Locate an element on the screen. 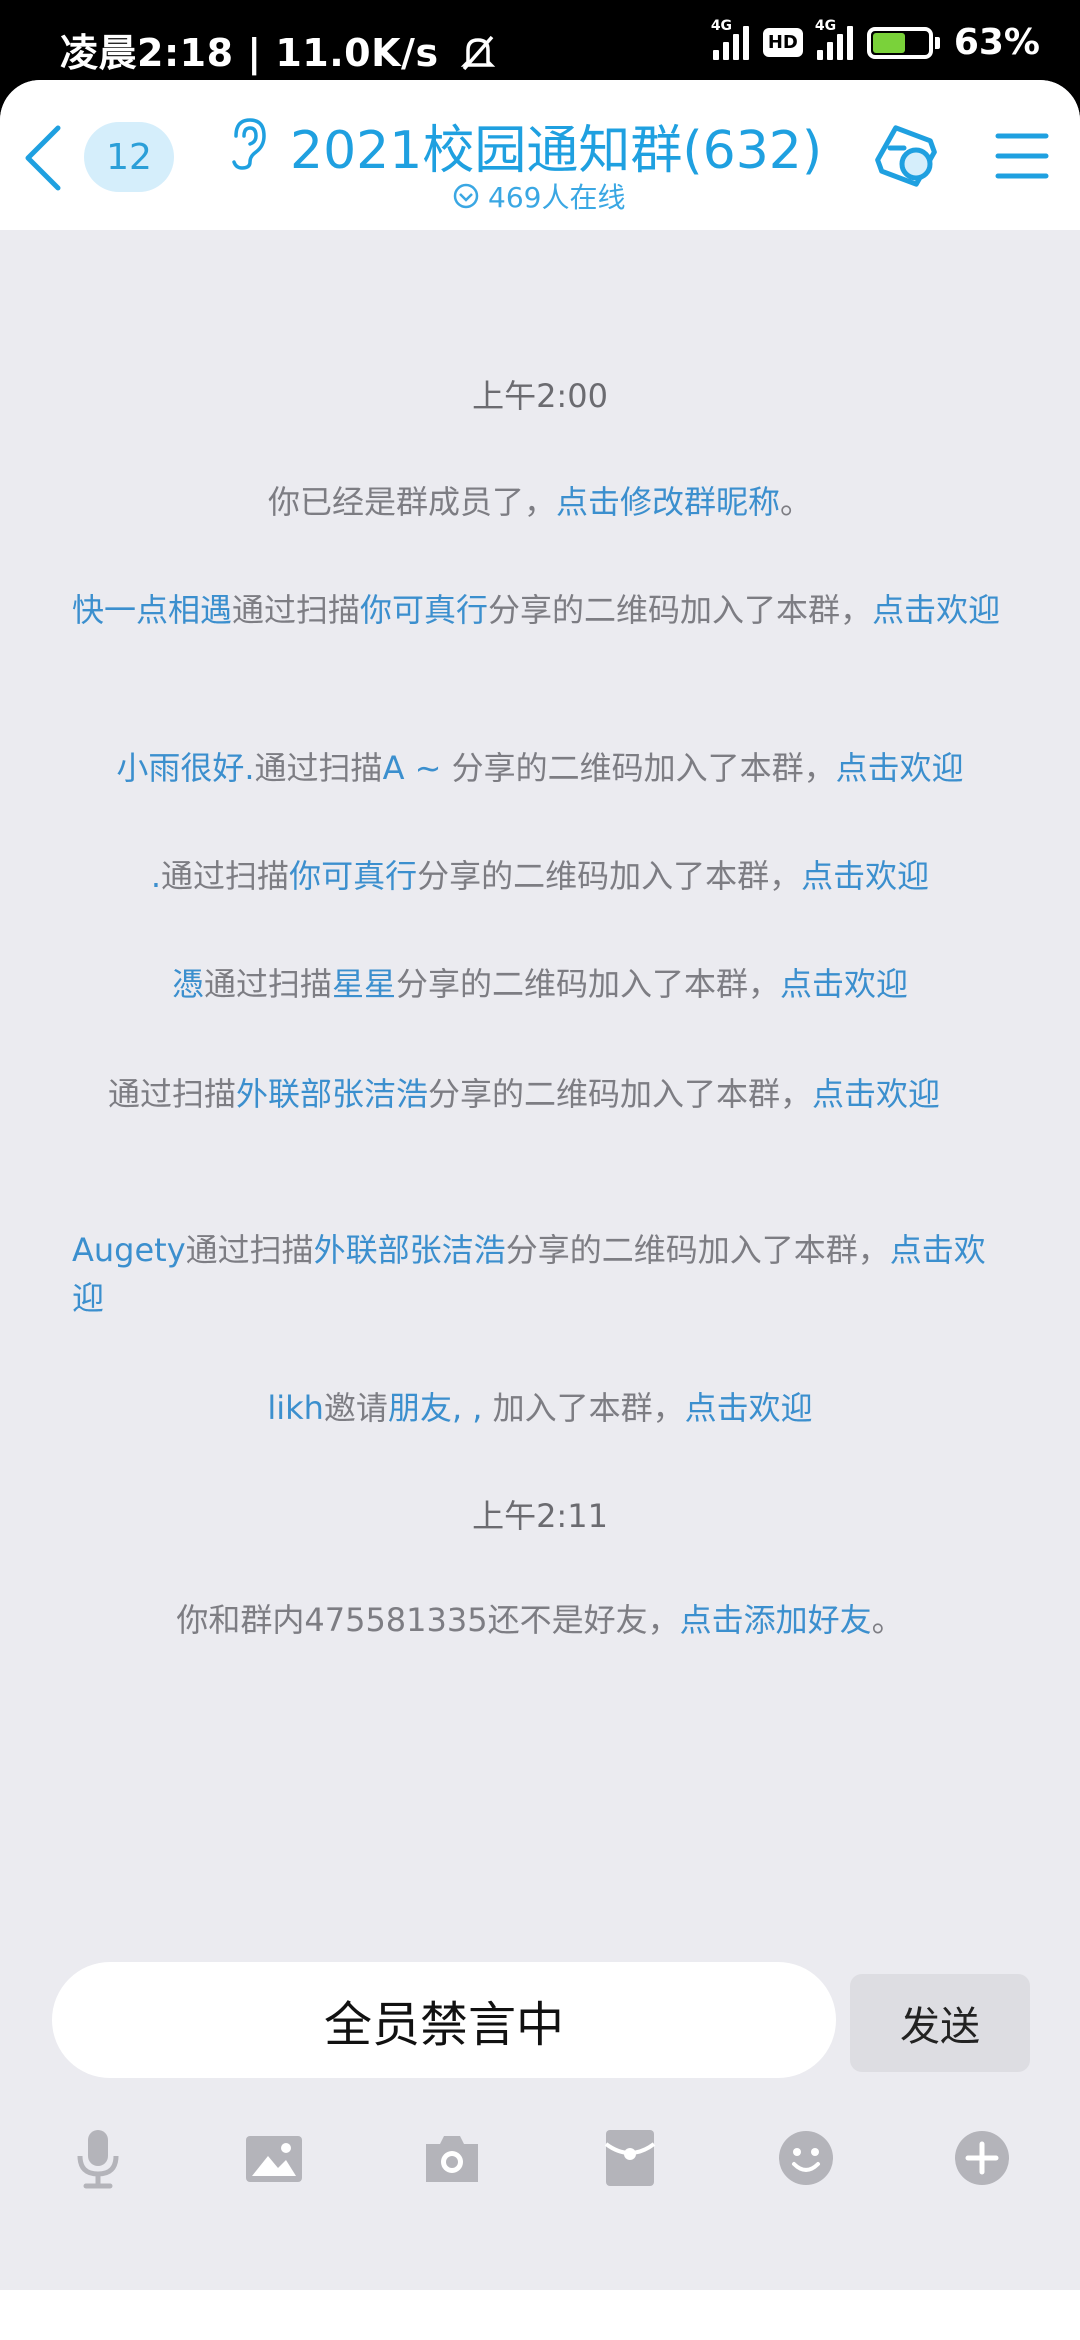  status-time: 凌晨2:18 | 11.0K/s is located at coordinates (278, 51).